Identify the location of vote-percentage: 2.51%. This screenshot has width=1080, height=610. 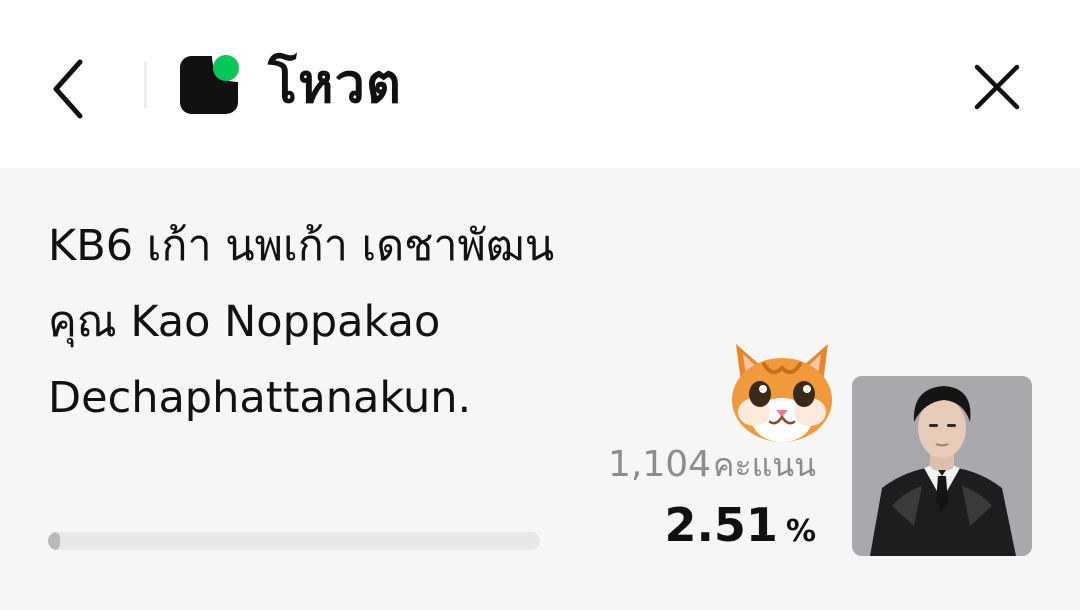
(688, 525).